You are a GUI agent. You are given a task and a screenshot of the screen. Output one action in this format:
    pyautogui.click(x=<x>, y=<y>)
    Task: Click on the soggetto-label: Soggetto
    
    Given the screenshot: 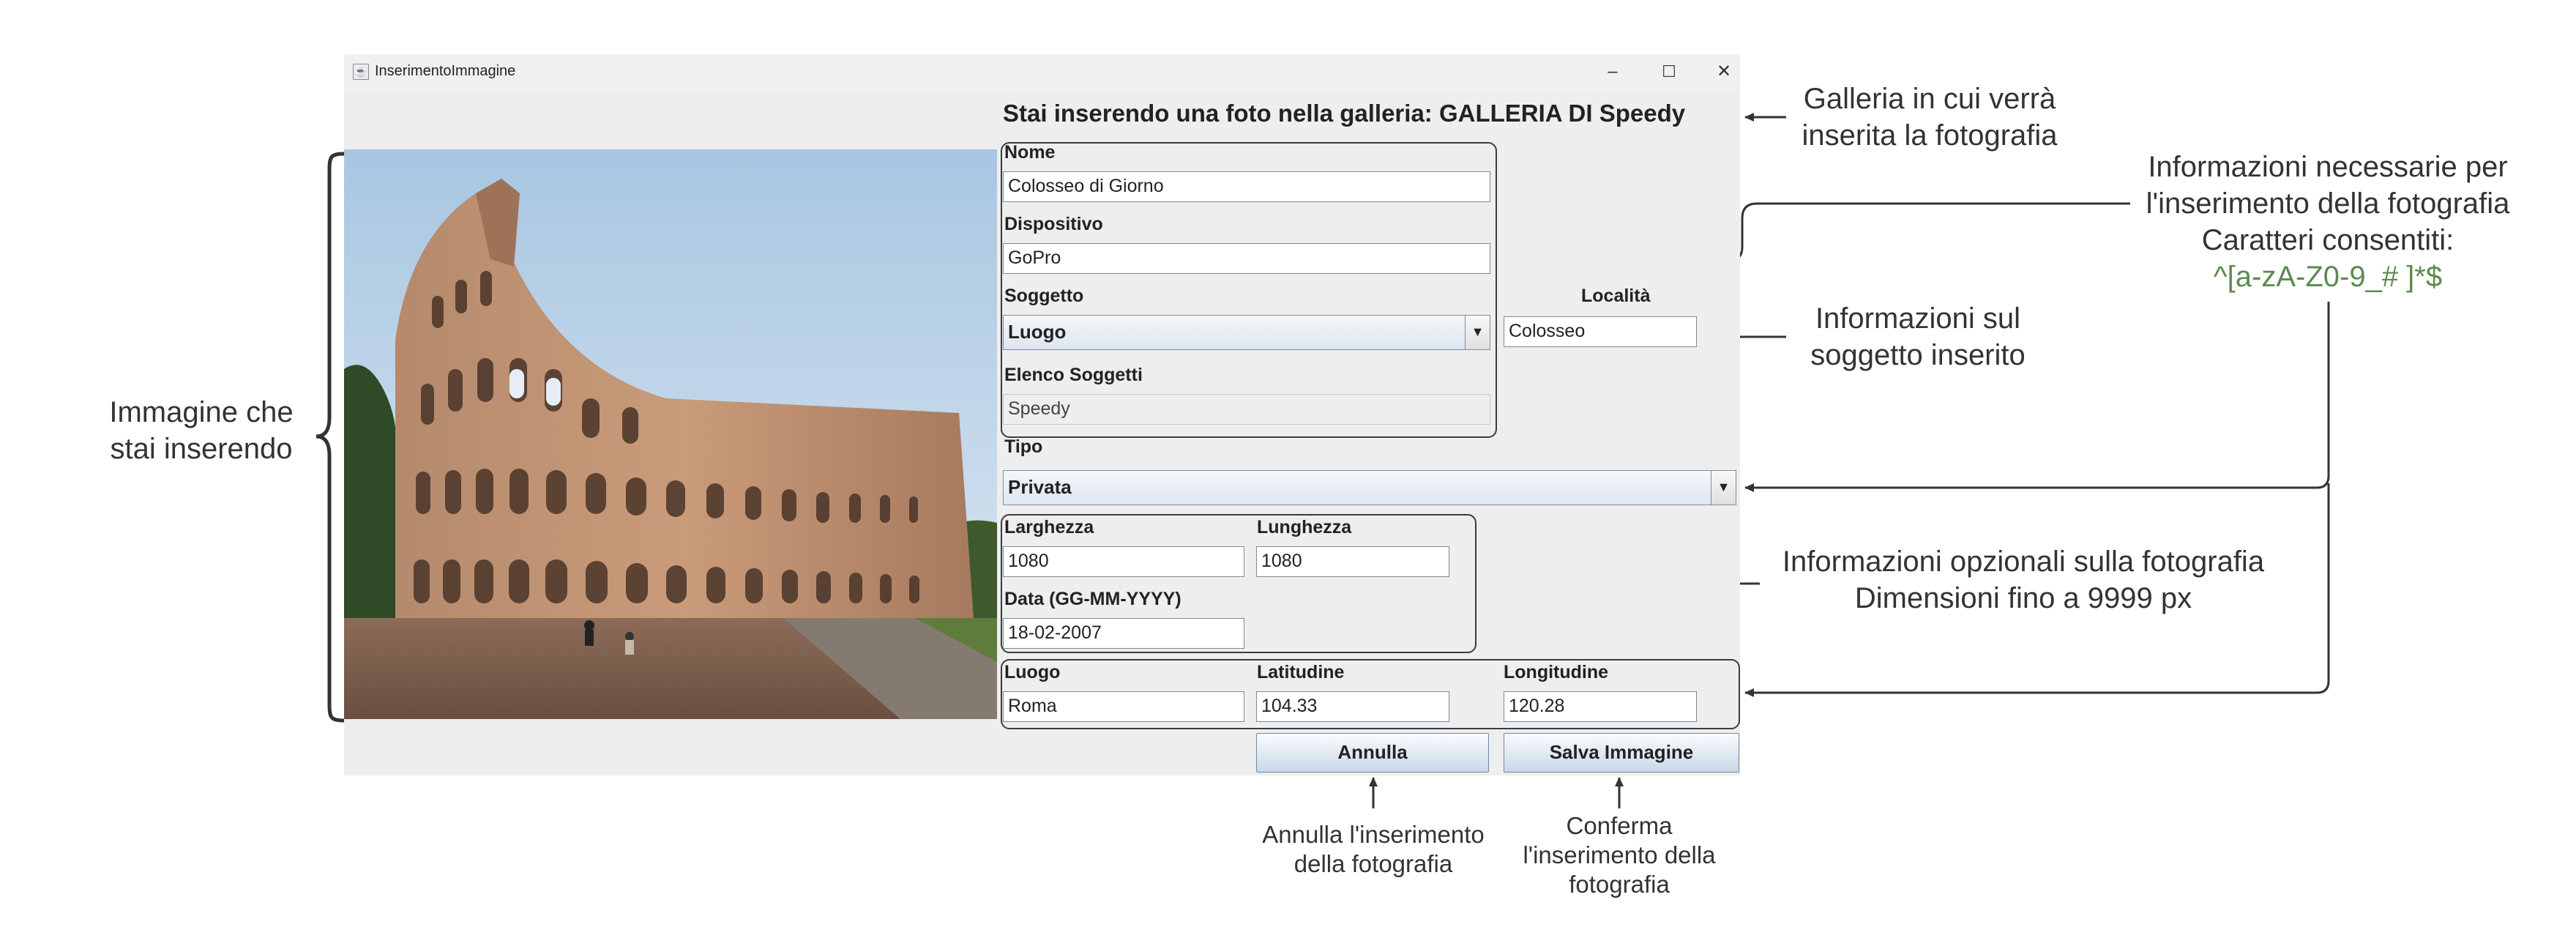 What is the action you would take?
    pyautogui.click(x=1044, y=296)
    